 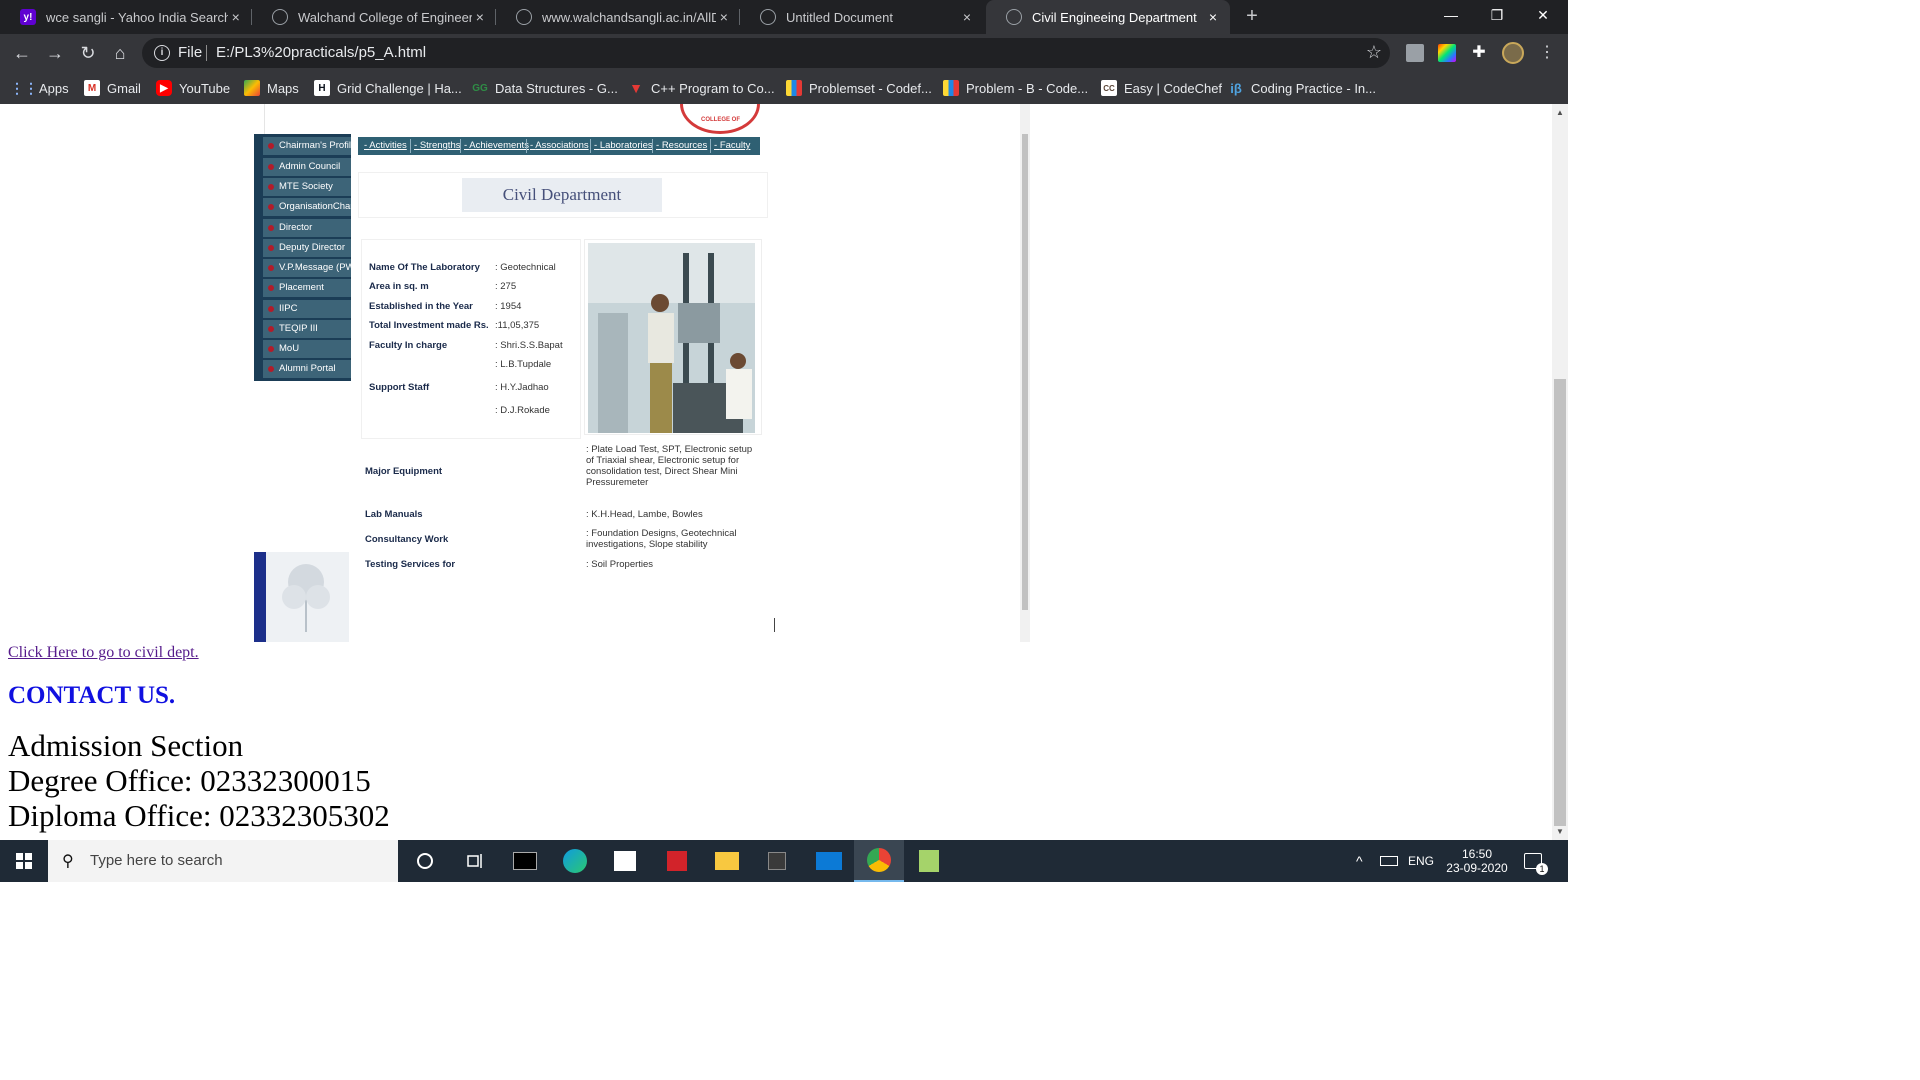 What do you see at coordinates (120, 53) in the screenshot?
I see `home-icon: ⌂` at bounding box center [120, 53].